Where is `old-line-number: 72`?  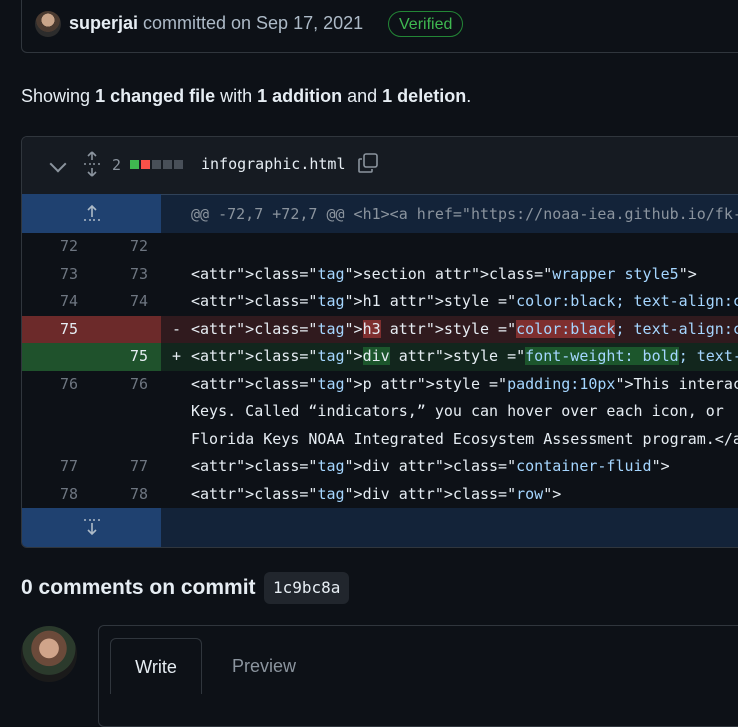 old-line-number: 72 is located at coordinates (50, 246).